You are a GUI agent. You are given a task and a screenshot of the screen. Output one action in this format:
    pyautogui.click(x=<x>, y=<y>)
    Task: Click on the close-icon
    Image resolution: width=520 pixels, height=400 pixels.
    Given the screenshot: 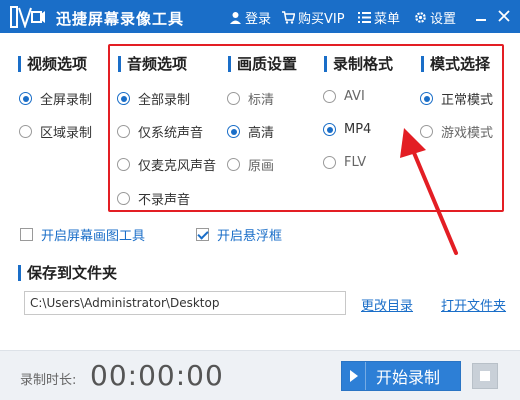 What is the action you would take?
    pyautogui.click(x=504, y=16)
    